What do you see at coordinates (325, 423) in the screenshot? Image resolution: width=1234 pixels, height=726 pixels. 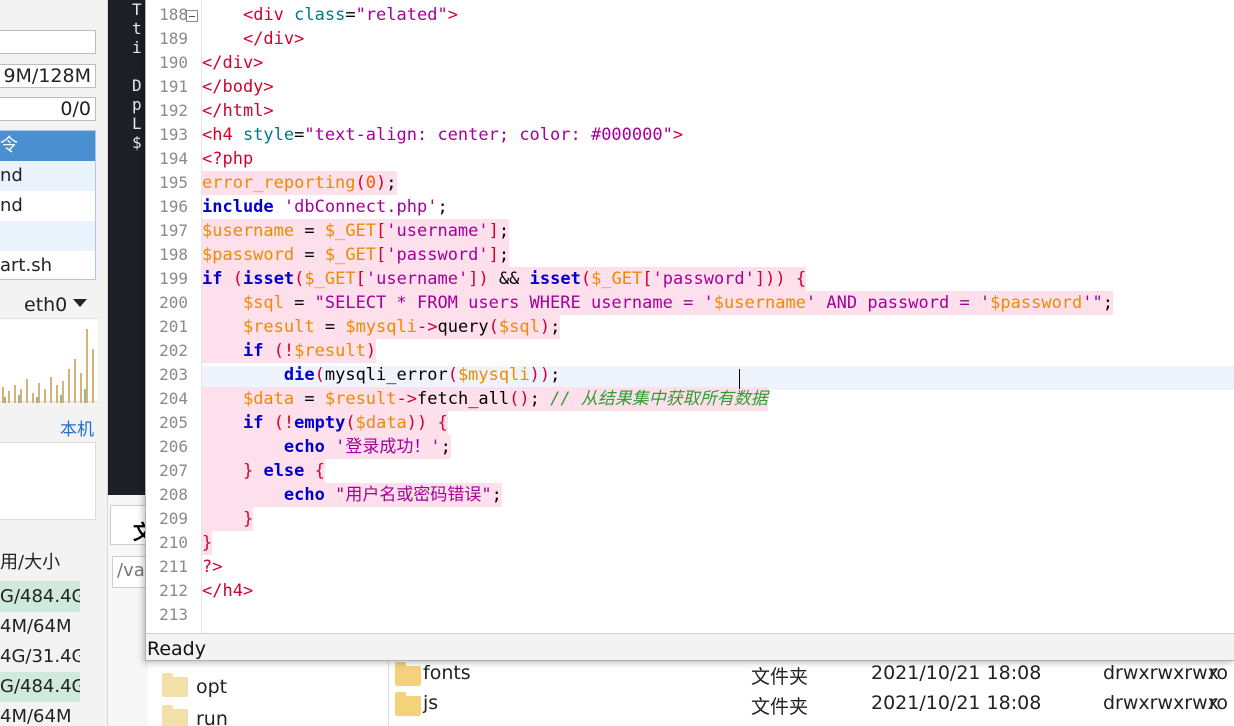 I see `code-line: if (!empty($data)) {` at bounding box center [325, 423].